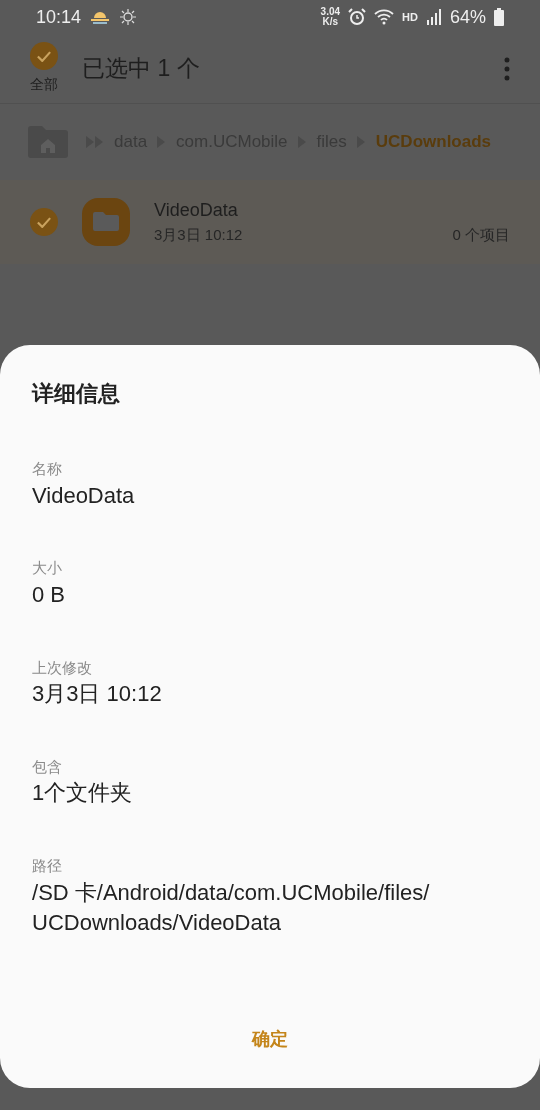 The image size is (540, 1110). Describe the element at coordinates (433, 142) in the screenshot. I see `breadcrumb-item: UCDownloads` at that location.